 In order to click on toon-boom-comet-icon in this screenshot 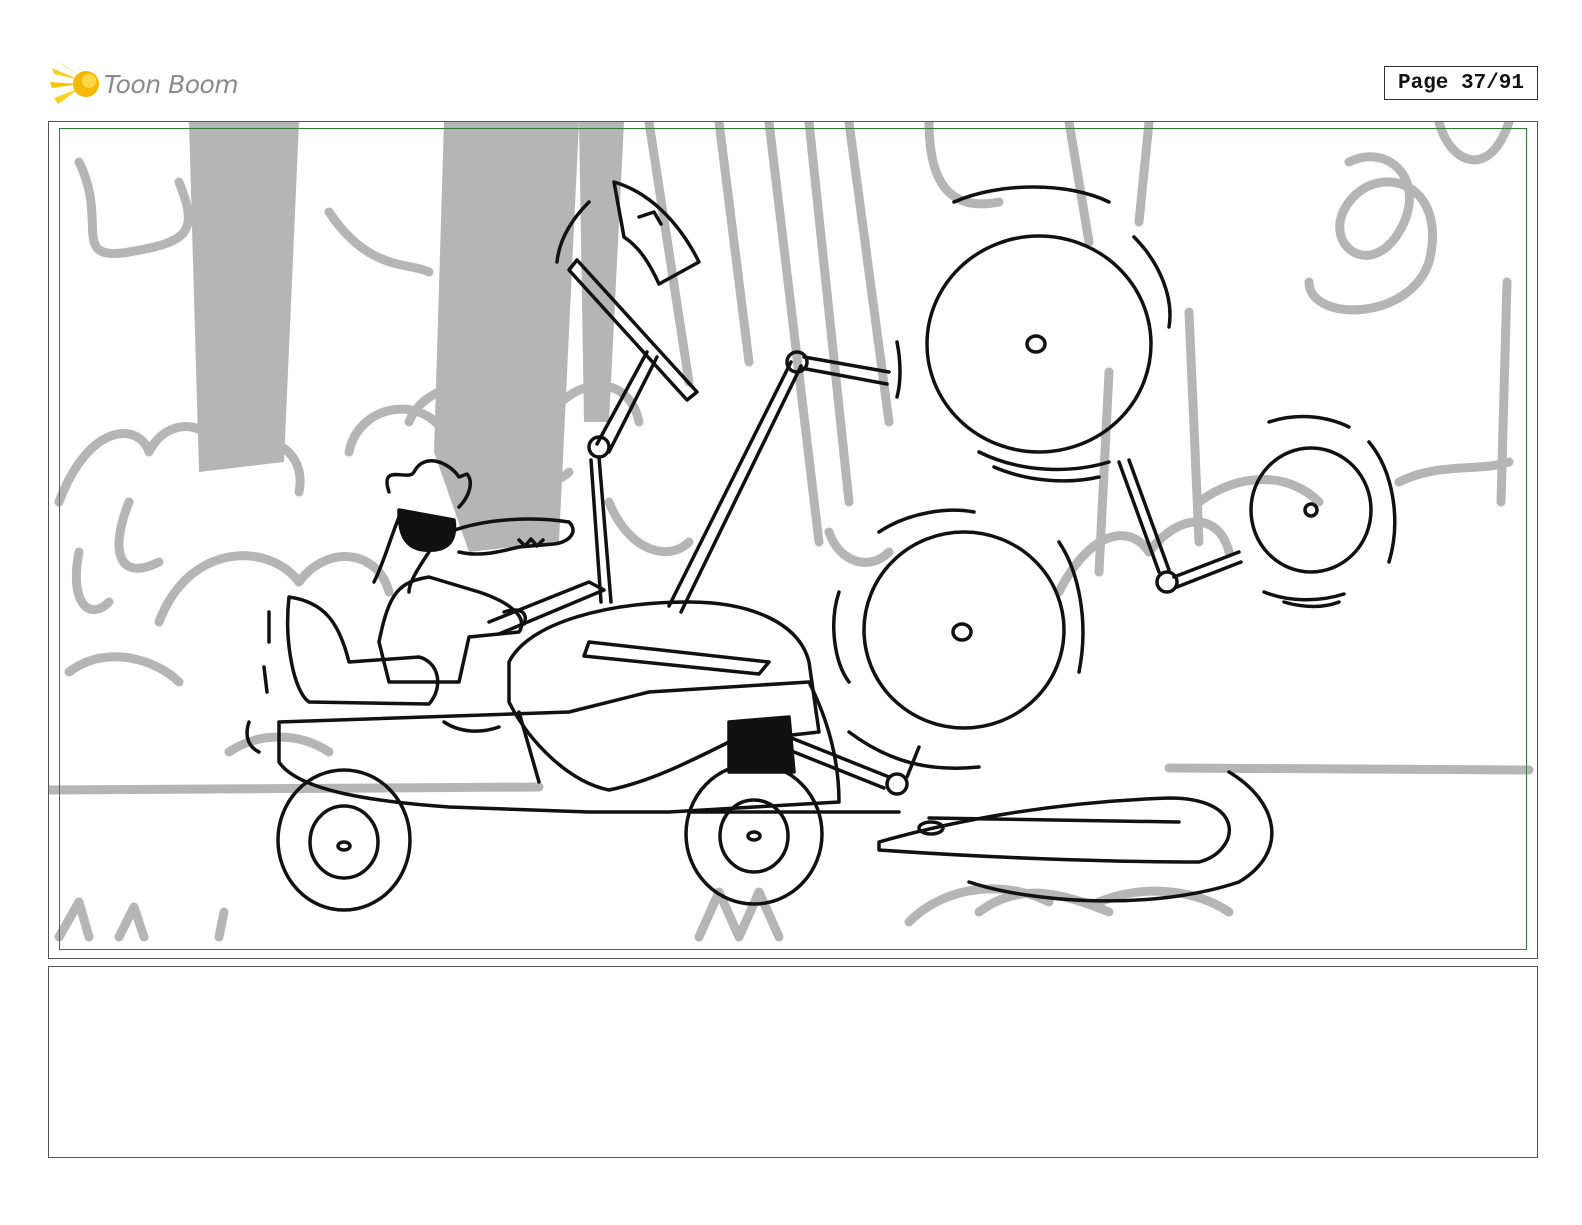, I will do `click(74, 83)`.